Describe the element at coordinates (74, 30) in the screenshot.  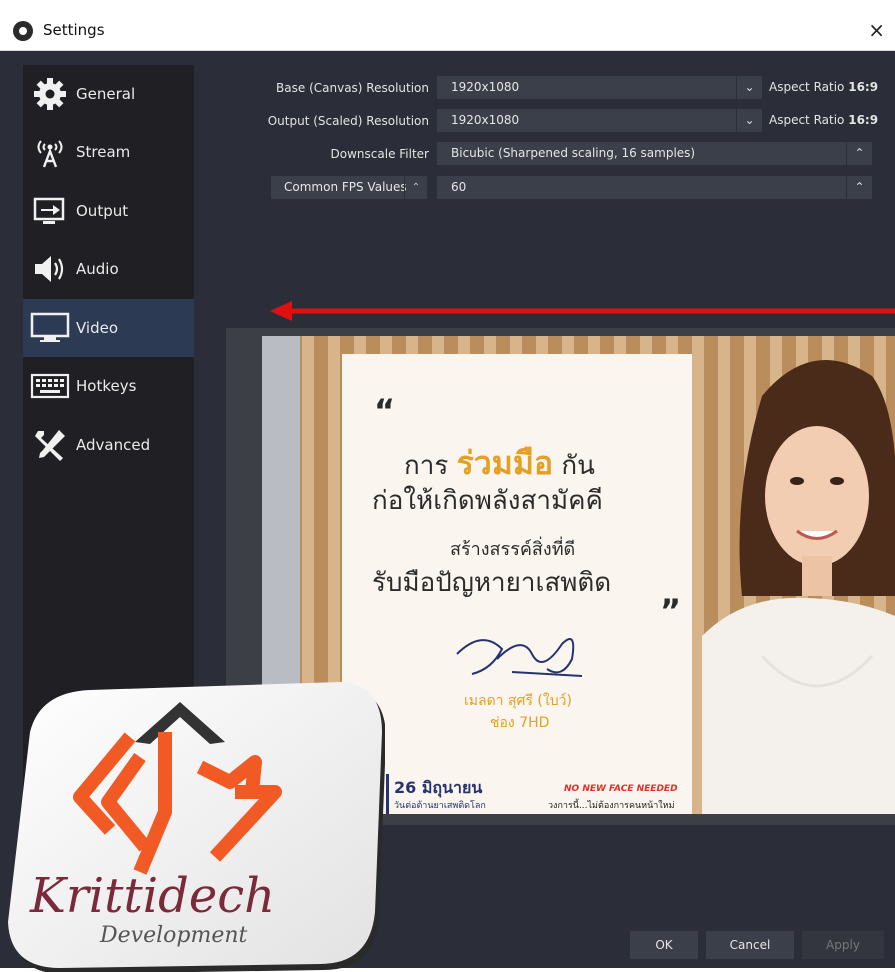
I see `window-title: Settings` at that location.